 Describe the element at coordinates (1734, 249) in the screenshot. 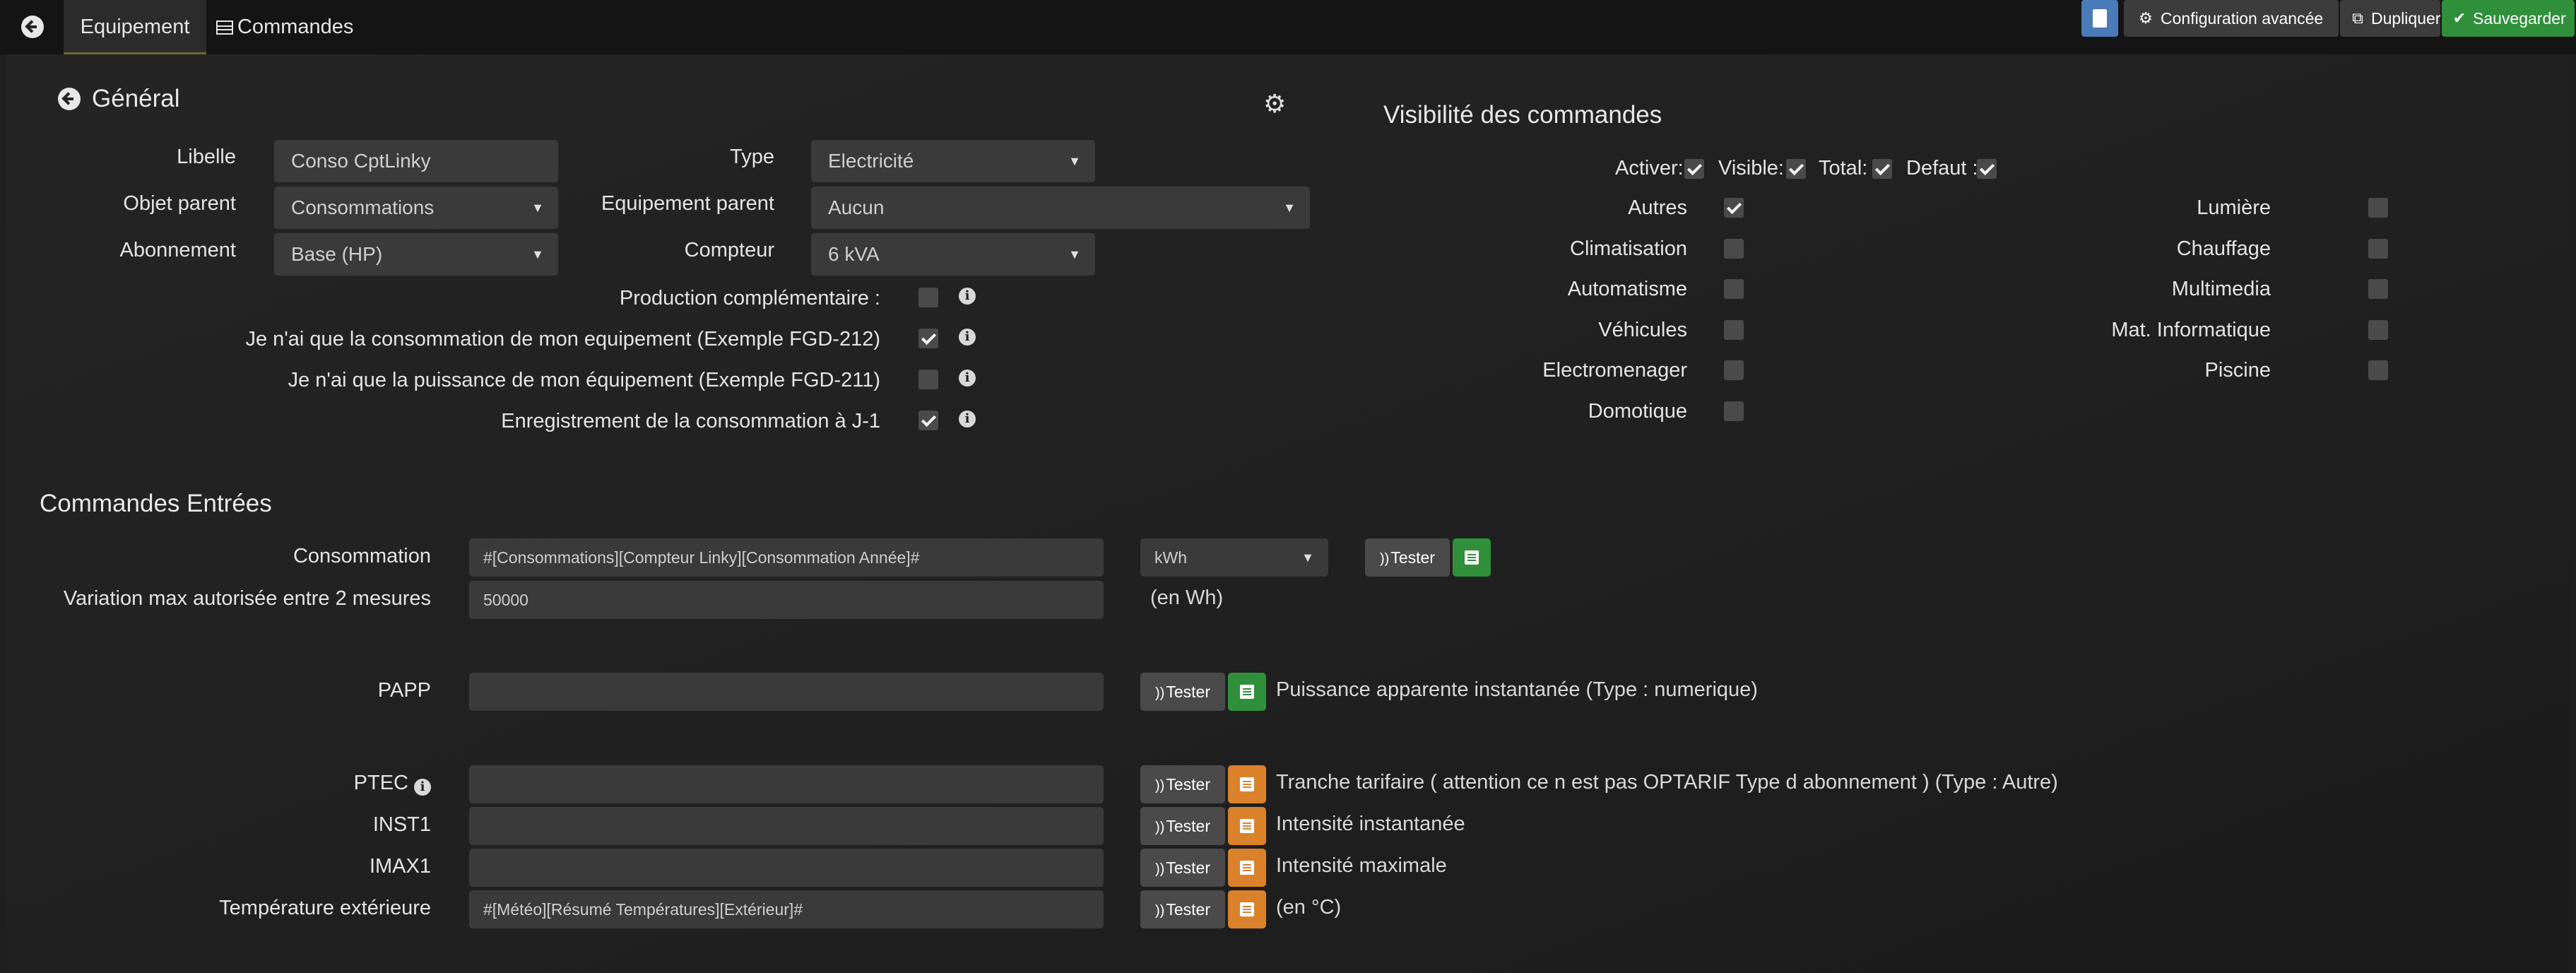

I see `vis-climatisation-checkbox` at that location.